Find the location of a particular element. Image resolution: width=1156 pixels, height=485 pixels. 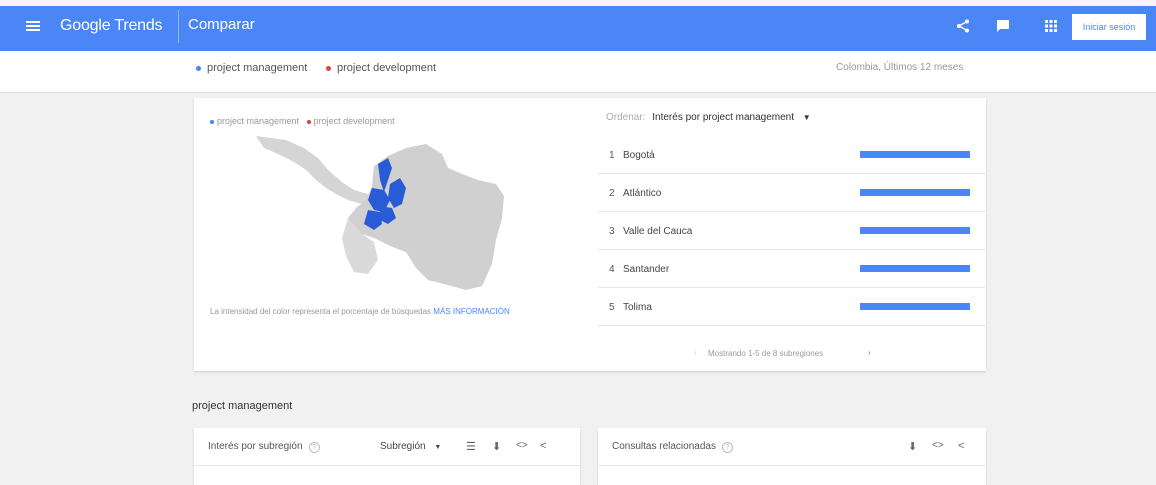

term-project-development: project development is located at coordinates (381, 68).